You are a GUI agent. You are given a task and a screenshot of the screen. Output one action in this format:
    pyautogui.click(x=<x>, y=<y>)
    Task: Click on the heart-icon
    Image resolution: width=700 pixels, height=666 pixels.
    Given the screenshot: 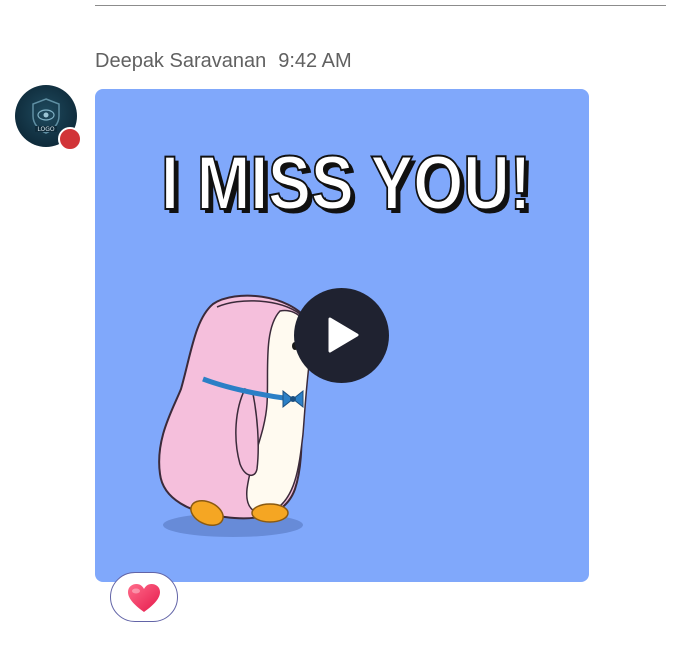 What is the action you would take?
    pyautogui.click(x=144, y=598)
    